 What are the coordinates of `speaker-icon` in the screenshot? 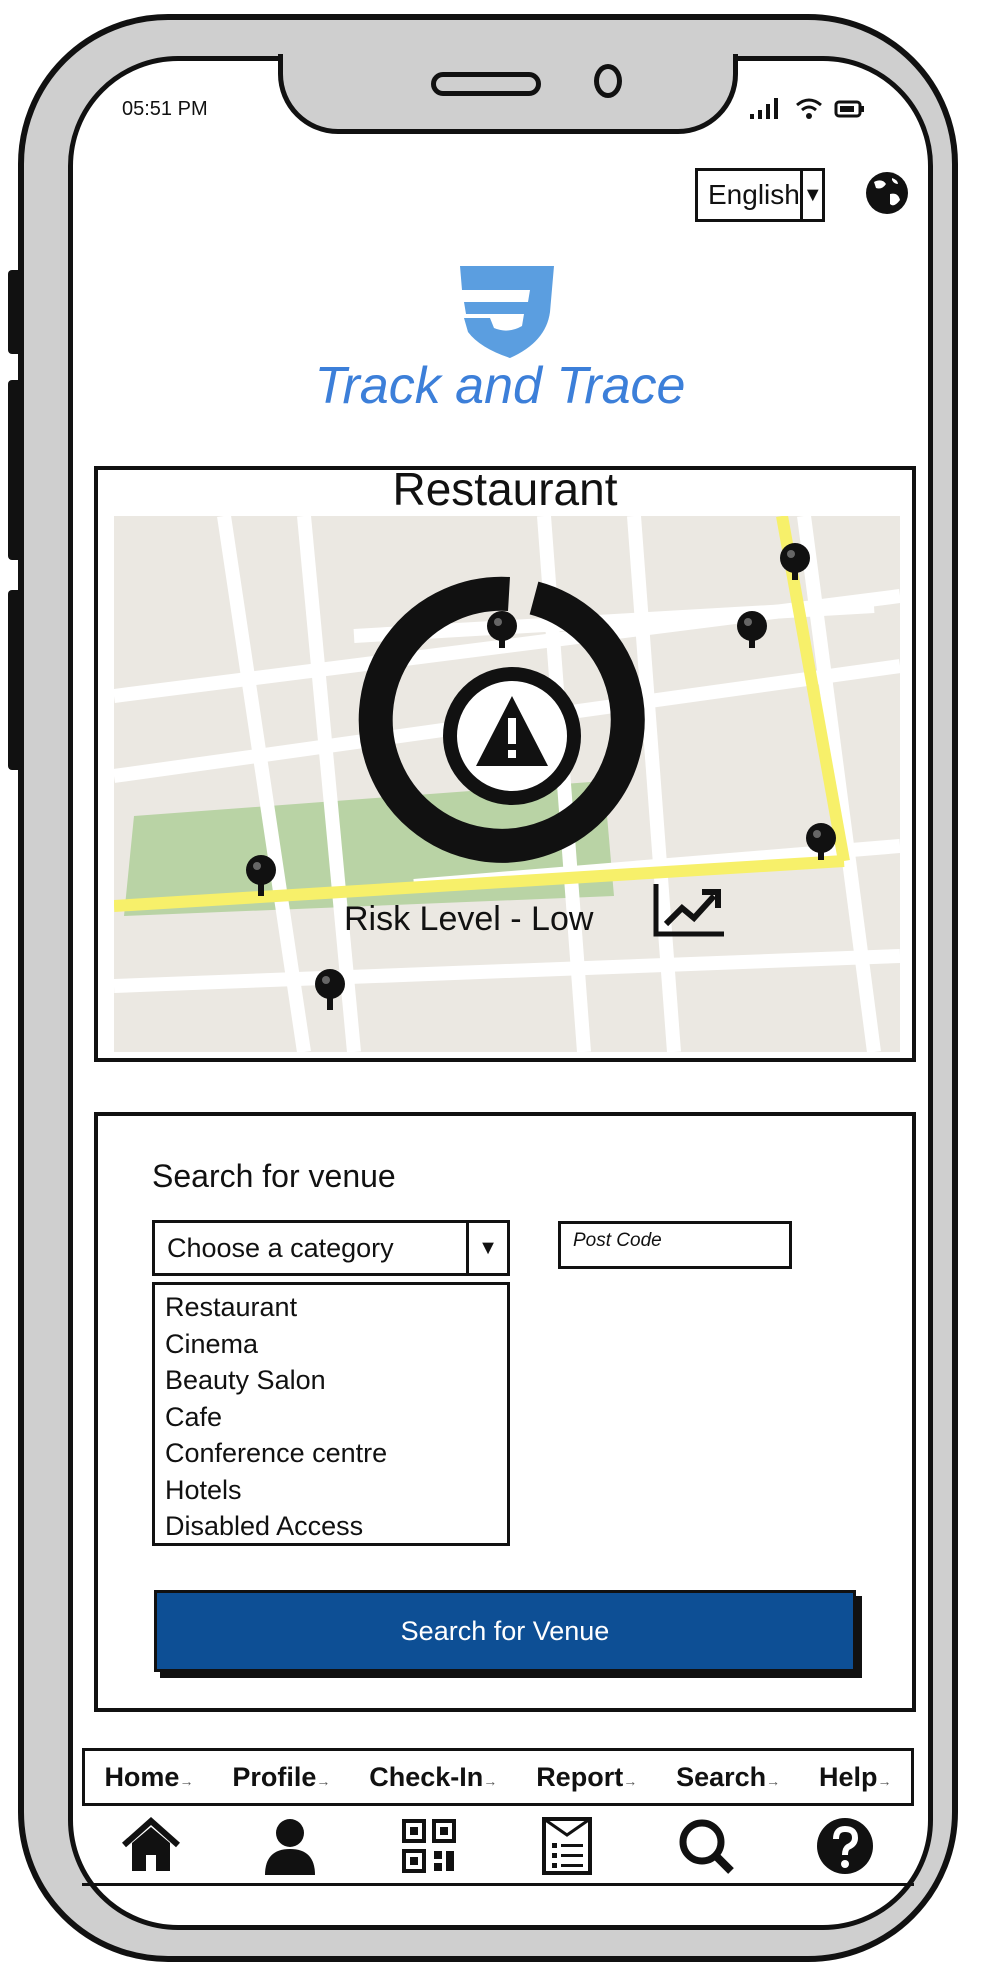 It's located at (486, 84).